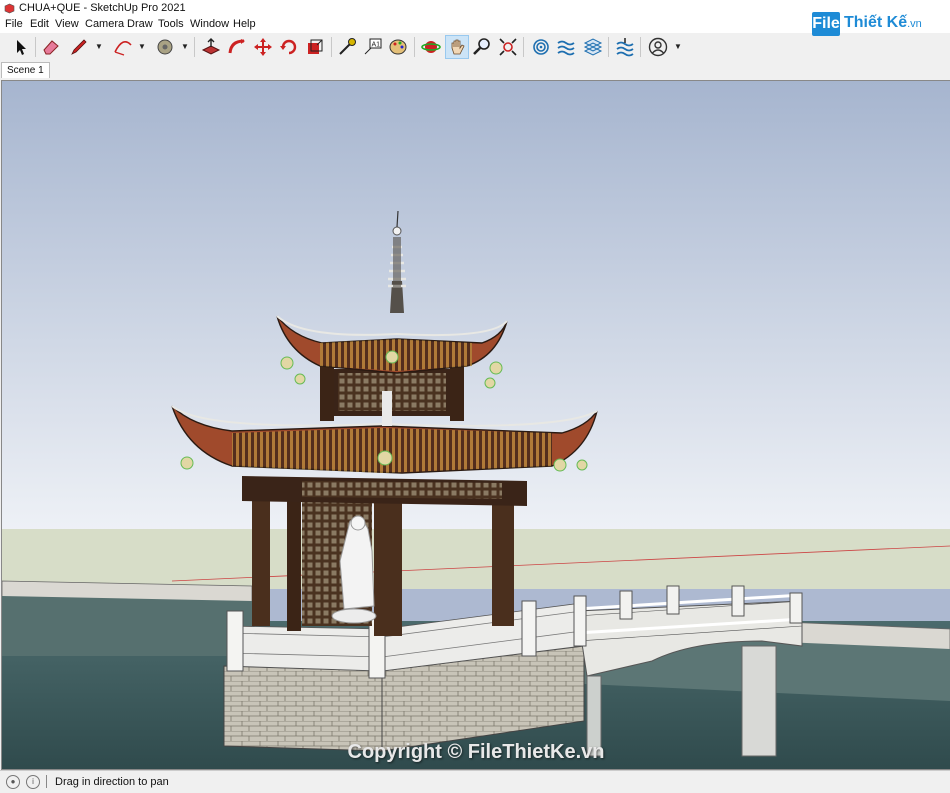 This screenshot has width=950, height=793. I want to click on sandbox-scratch-button, so click(566, 47).